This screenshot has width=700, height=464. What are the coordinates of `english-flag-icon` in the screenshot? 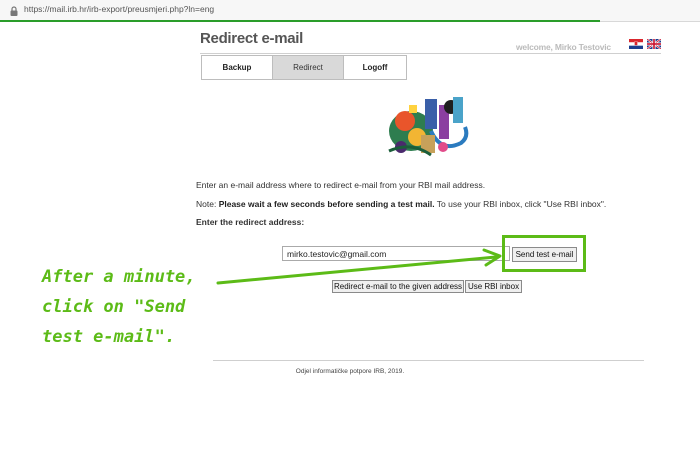 It's located at (654, 44).